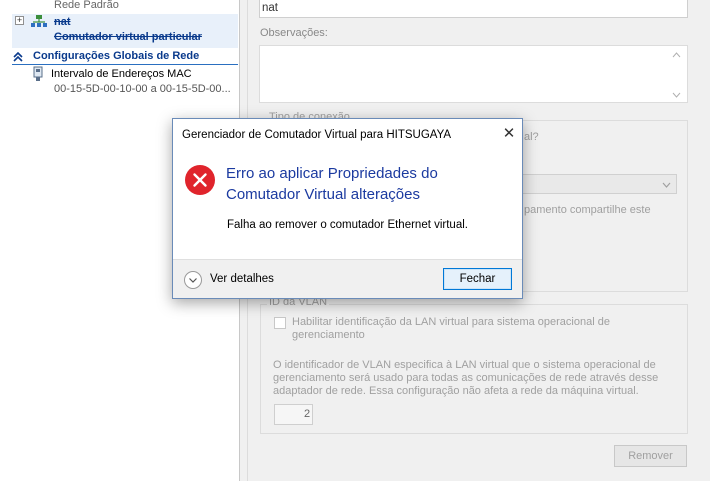 The height and width of the screenshot is (481, 710). I want to click on switch-name-field, so click(473, 9).